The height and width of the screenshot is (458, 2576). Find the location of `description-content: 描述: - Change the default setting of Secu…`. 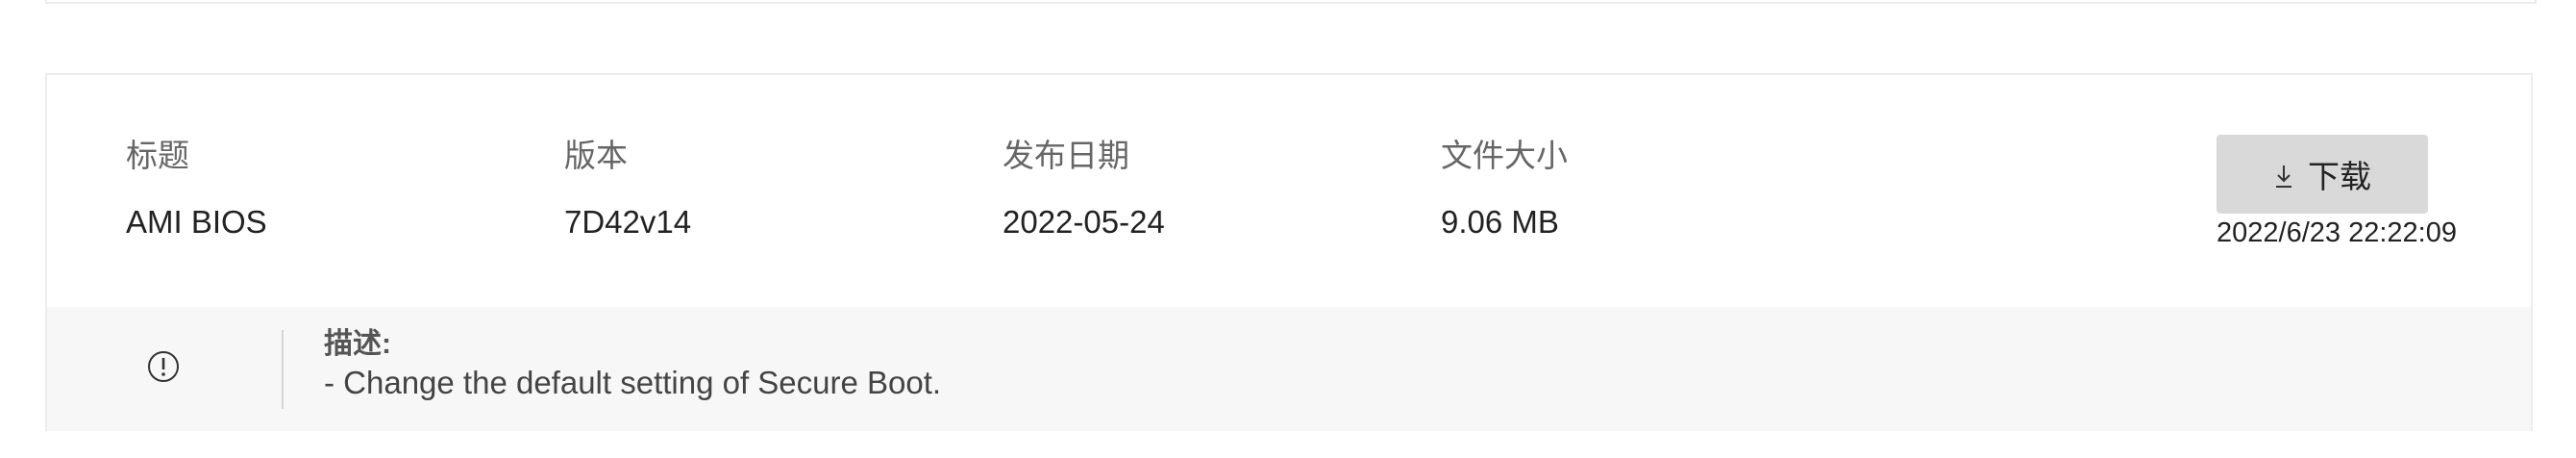

description-content: 描述: - Change the default setting of Secu… is located at coordinates (633, 364).